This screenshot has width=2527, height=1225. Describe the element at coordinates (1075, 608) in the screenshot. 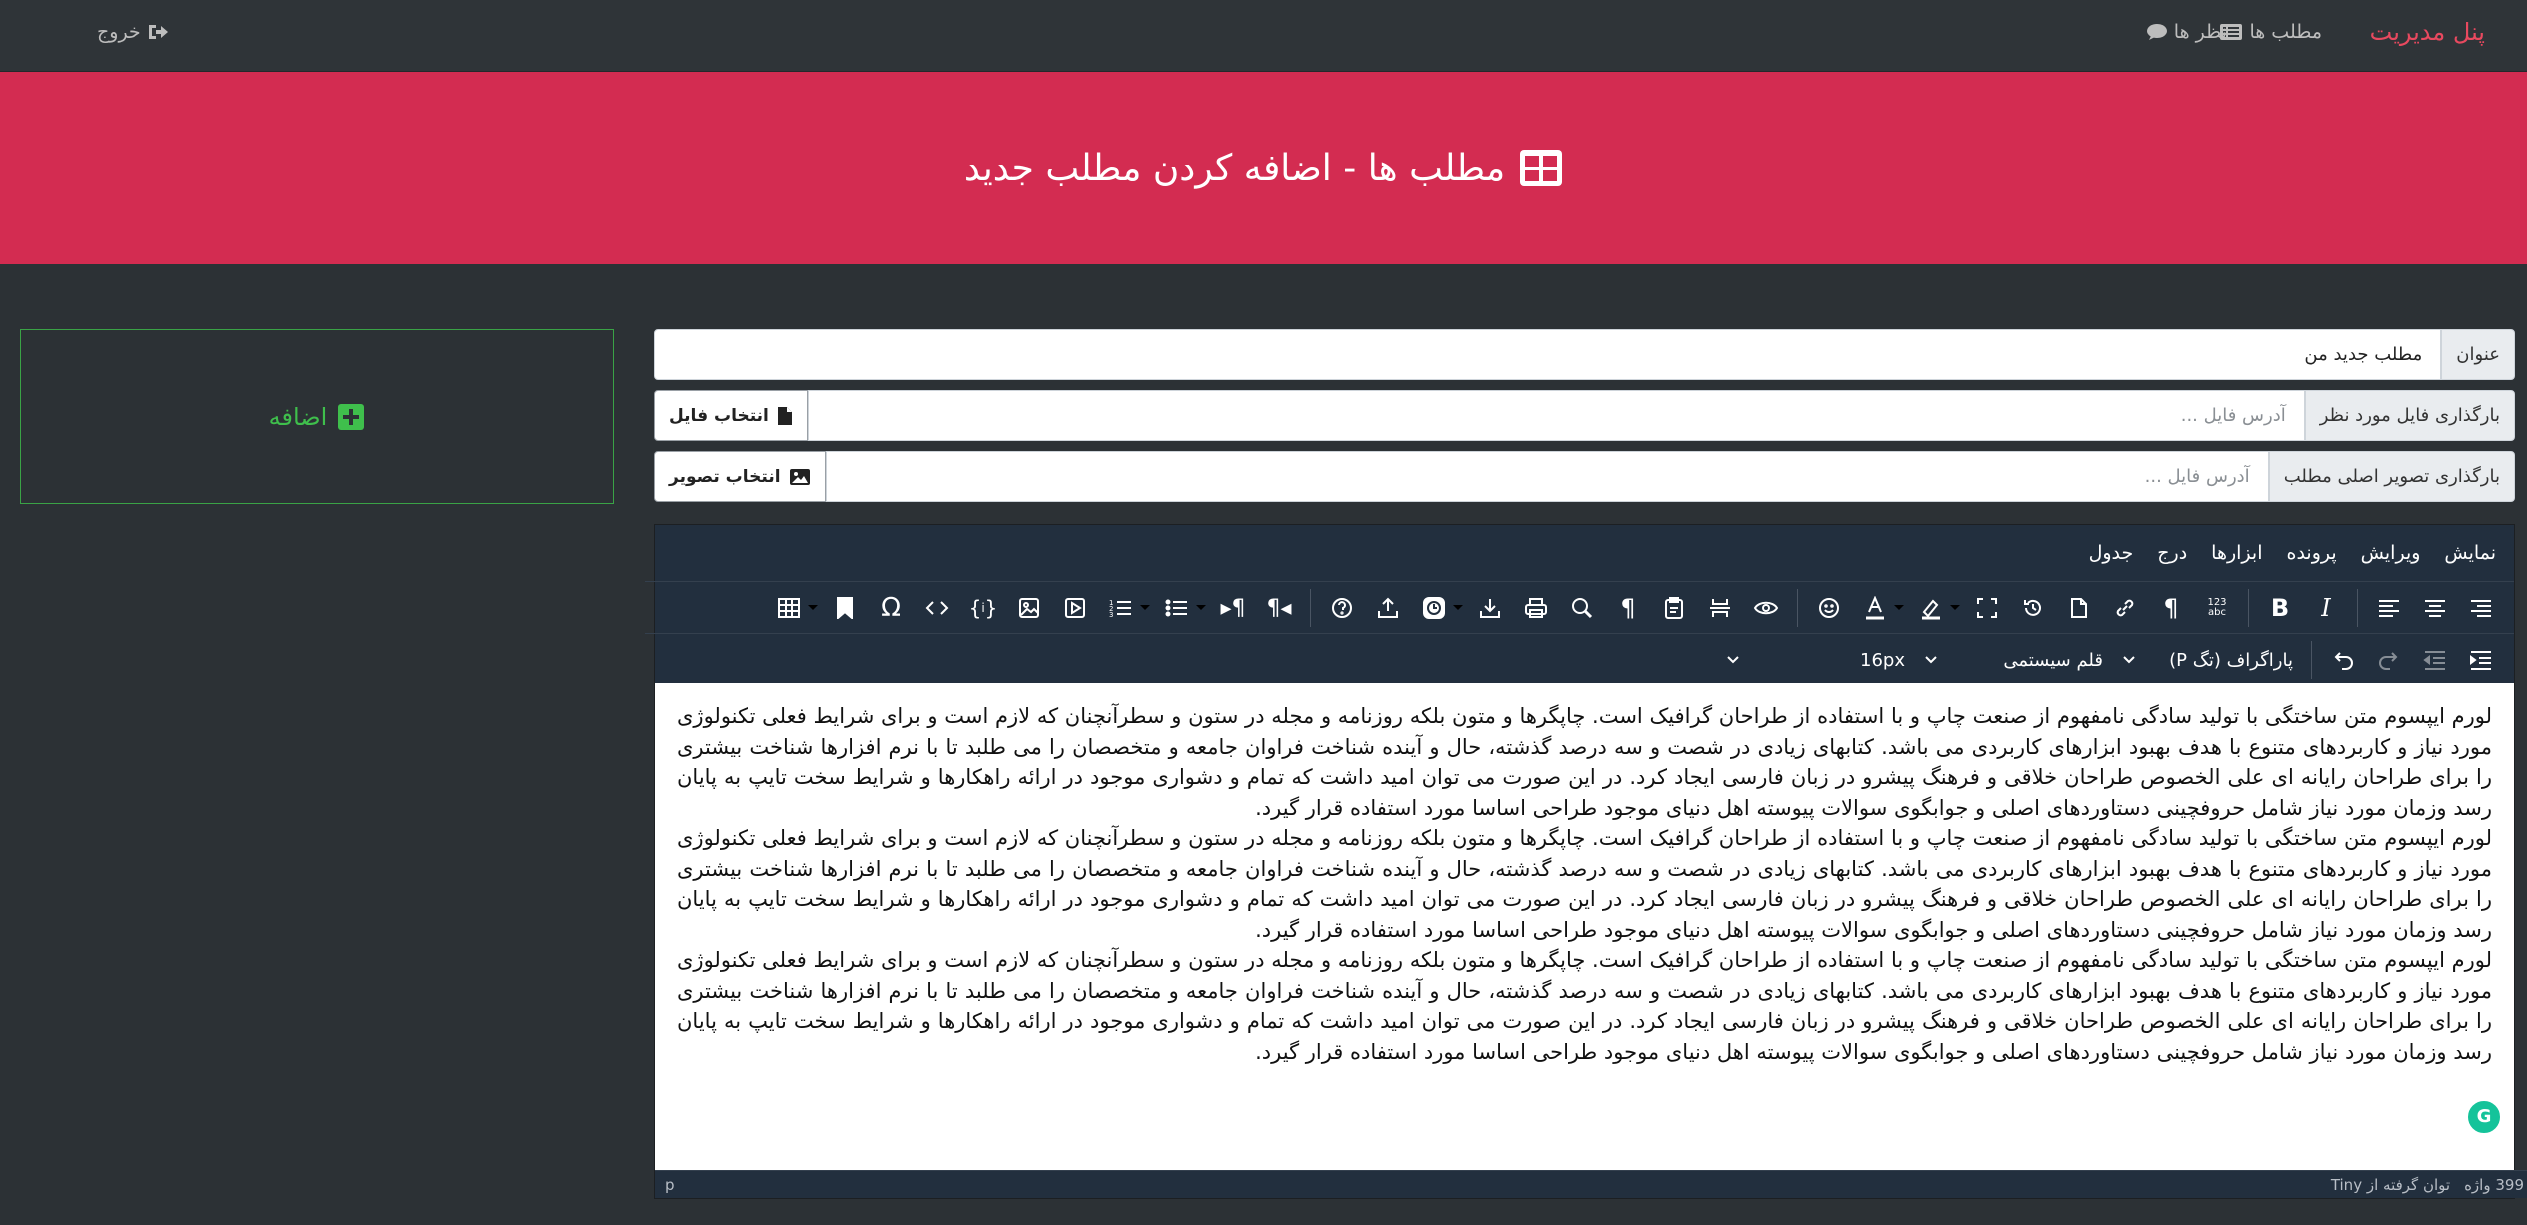

I see `media-icon` at that location.